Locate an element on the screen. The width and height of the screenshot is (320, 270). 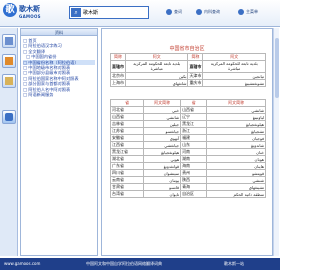
toc-item: □ 阿语新闻服务 is located at coordinates (59, 94).